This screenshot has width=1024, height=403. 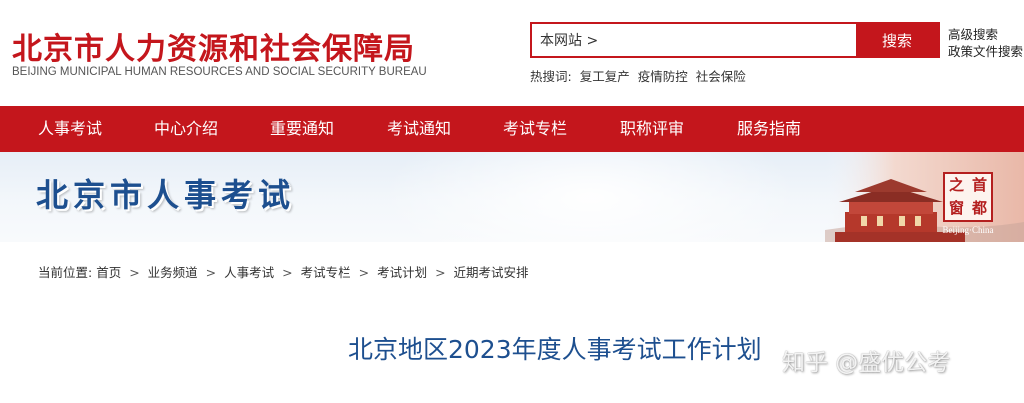 I want to click on search-input, so click(x=695, y=40).